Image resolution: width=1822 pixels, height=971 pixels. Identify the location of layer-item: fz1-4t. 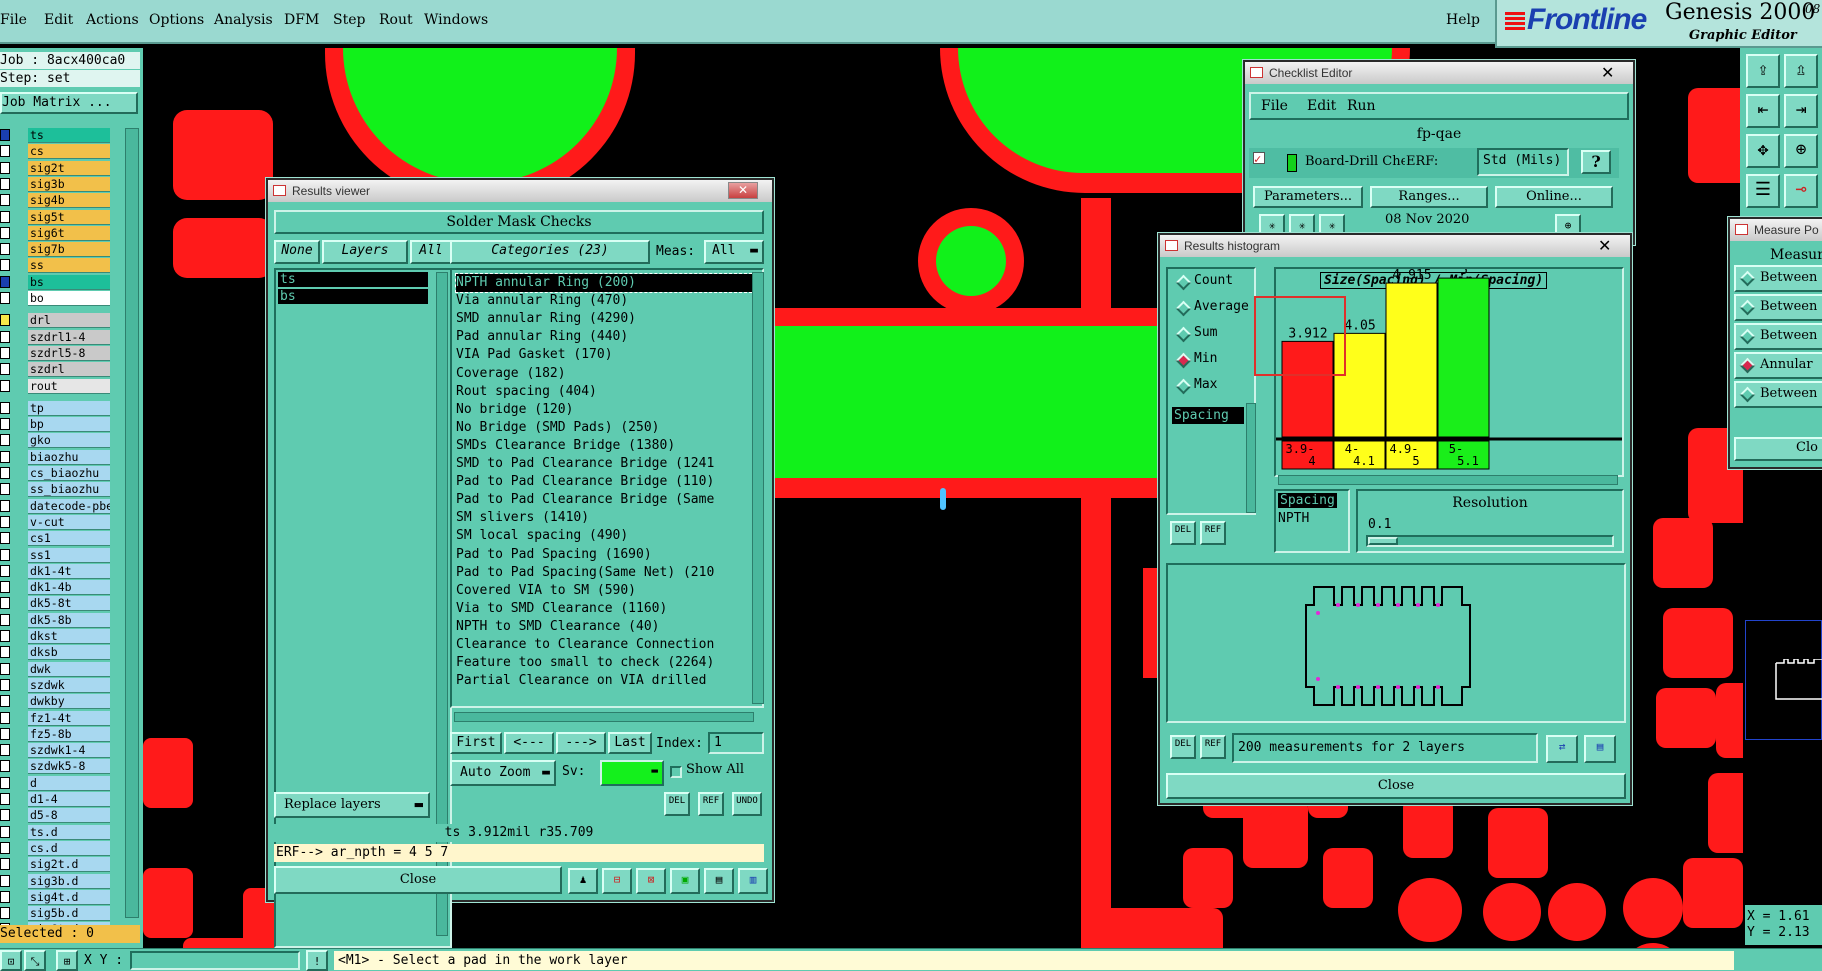
(69, 718).